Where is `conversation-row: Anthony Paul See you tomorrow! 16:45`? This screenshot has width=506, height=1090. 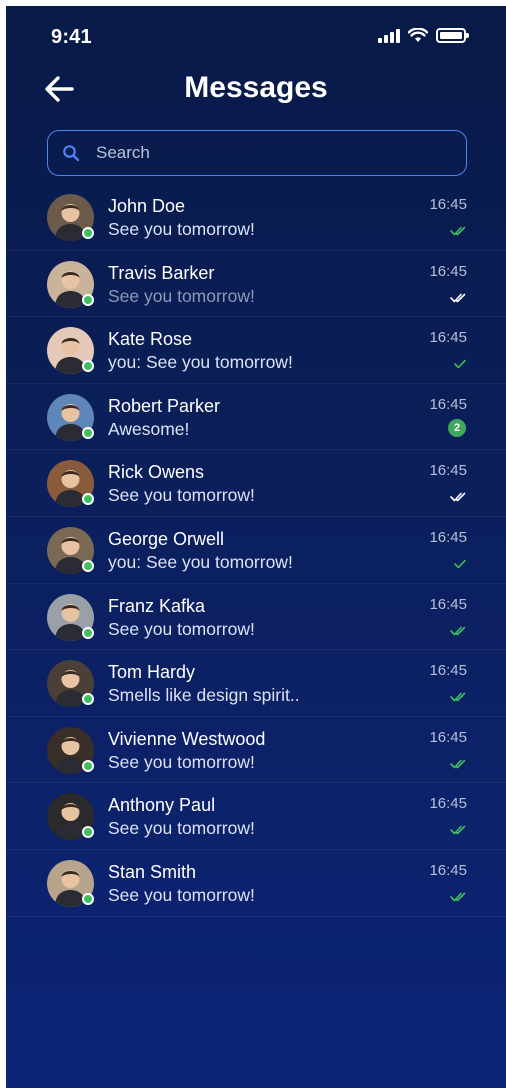 conversation-row: Anthony Paul See you tomorrow! 16:45 is located at coordinates (256, 816).